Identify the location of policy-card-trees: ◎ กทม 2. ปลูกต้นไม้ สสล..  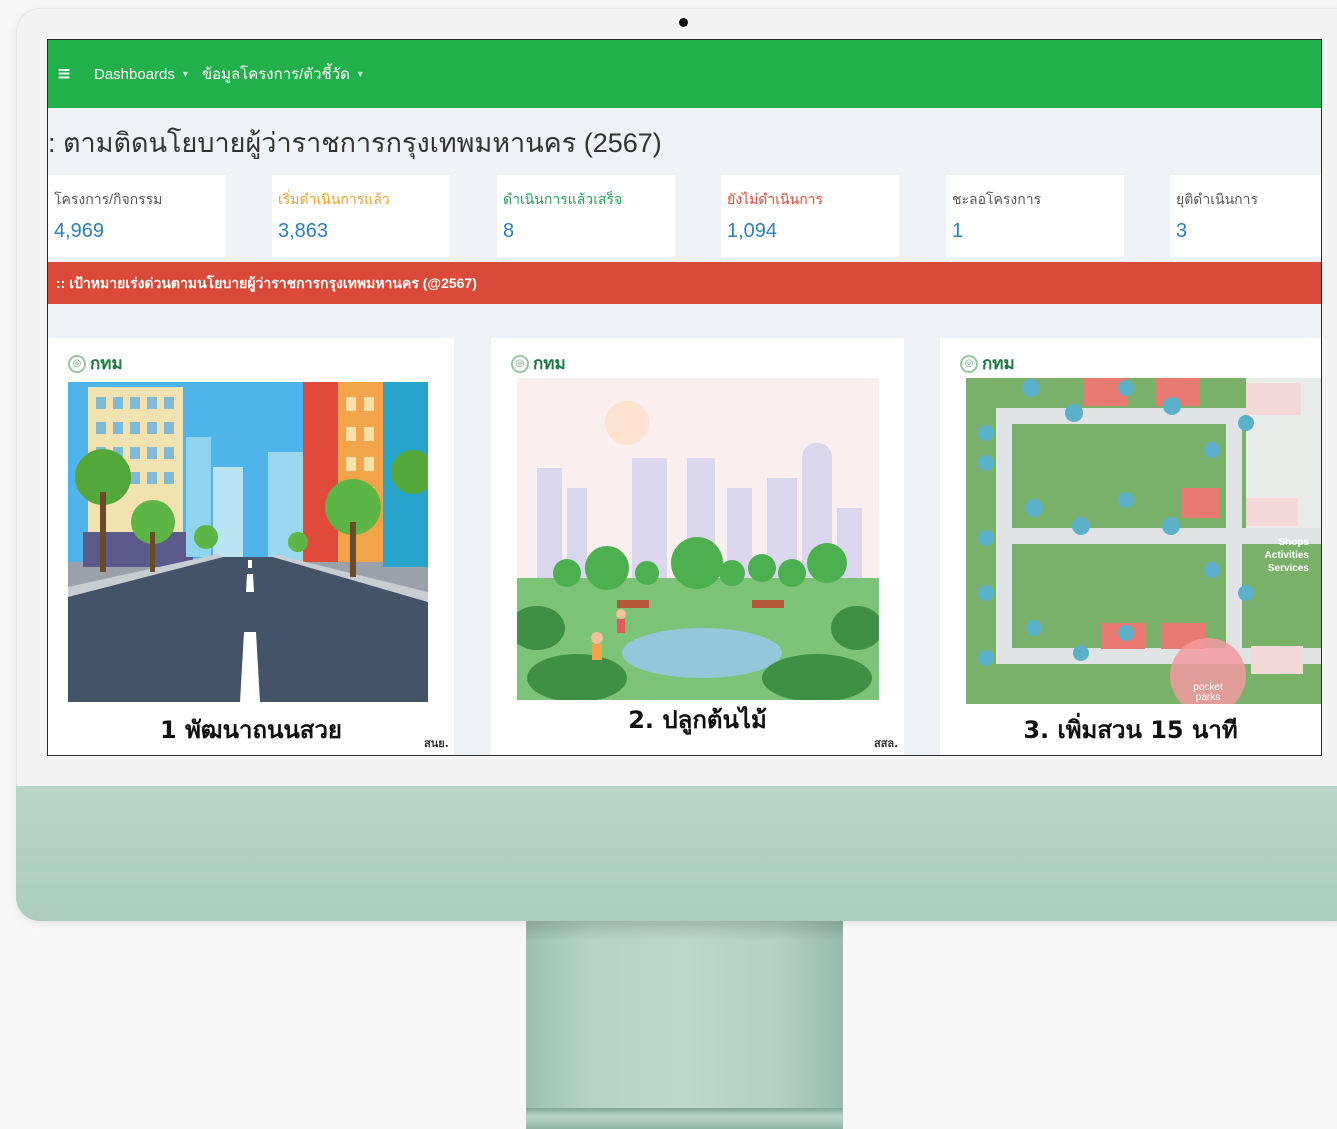
(697, 546).